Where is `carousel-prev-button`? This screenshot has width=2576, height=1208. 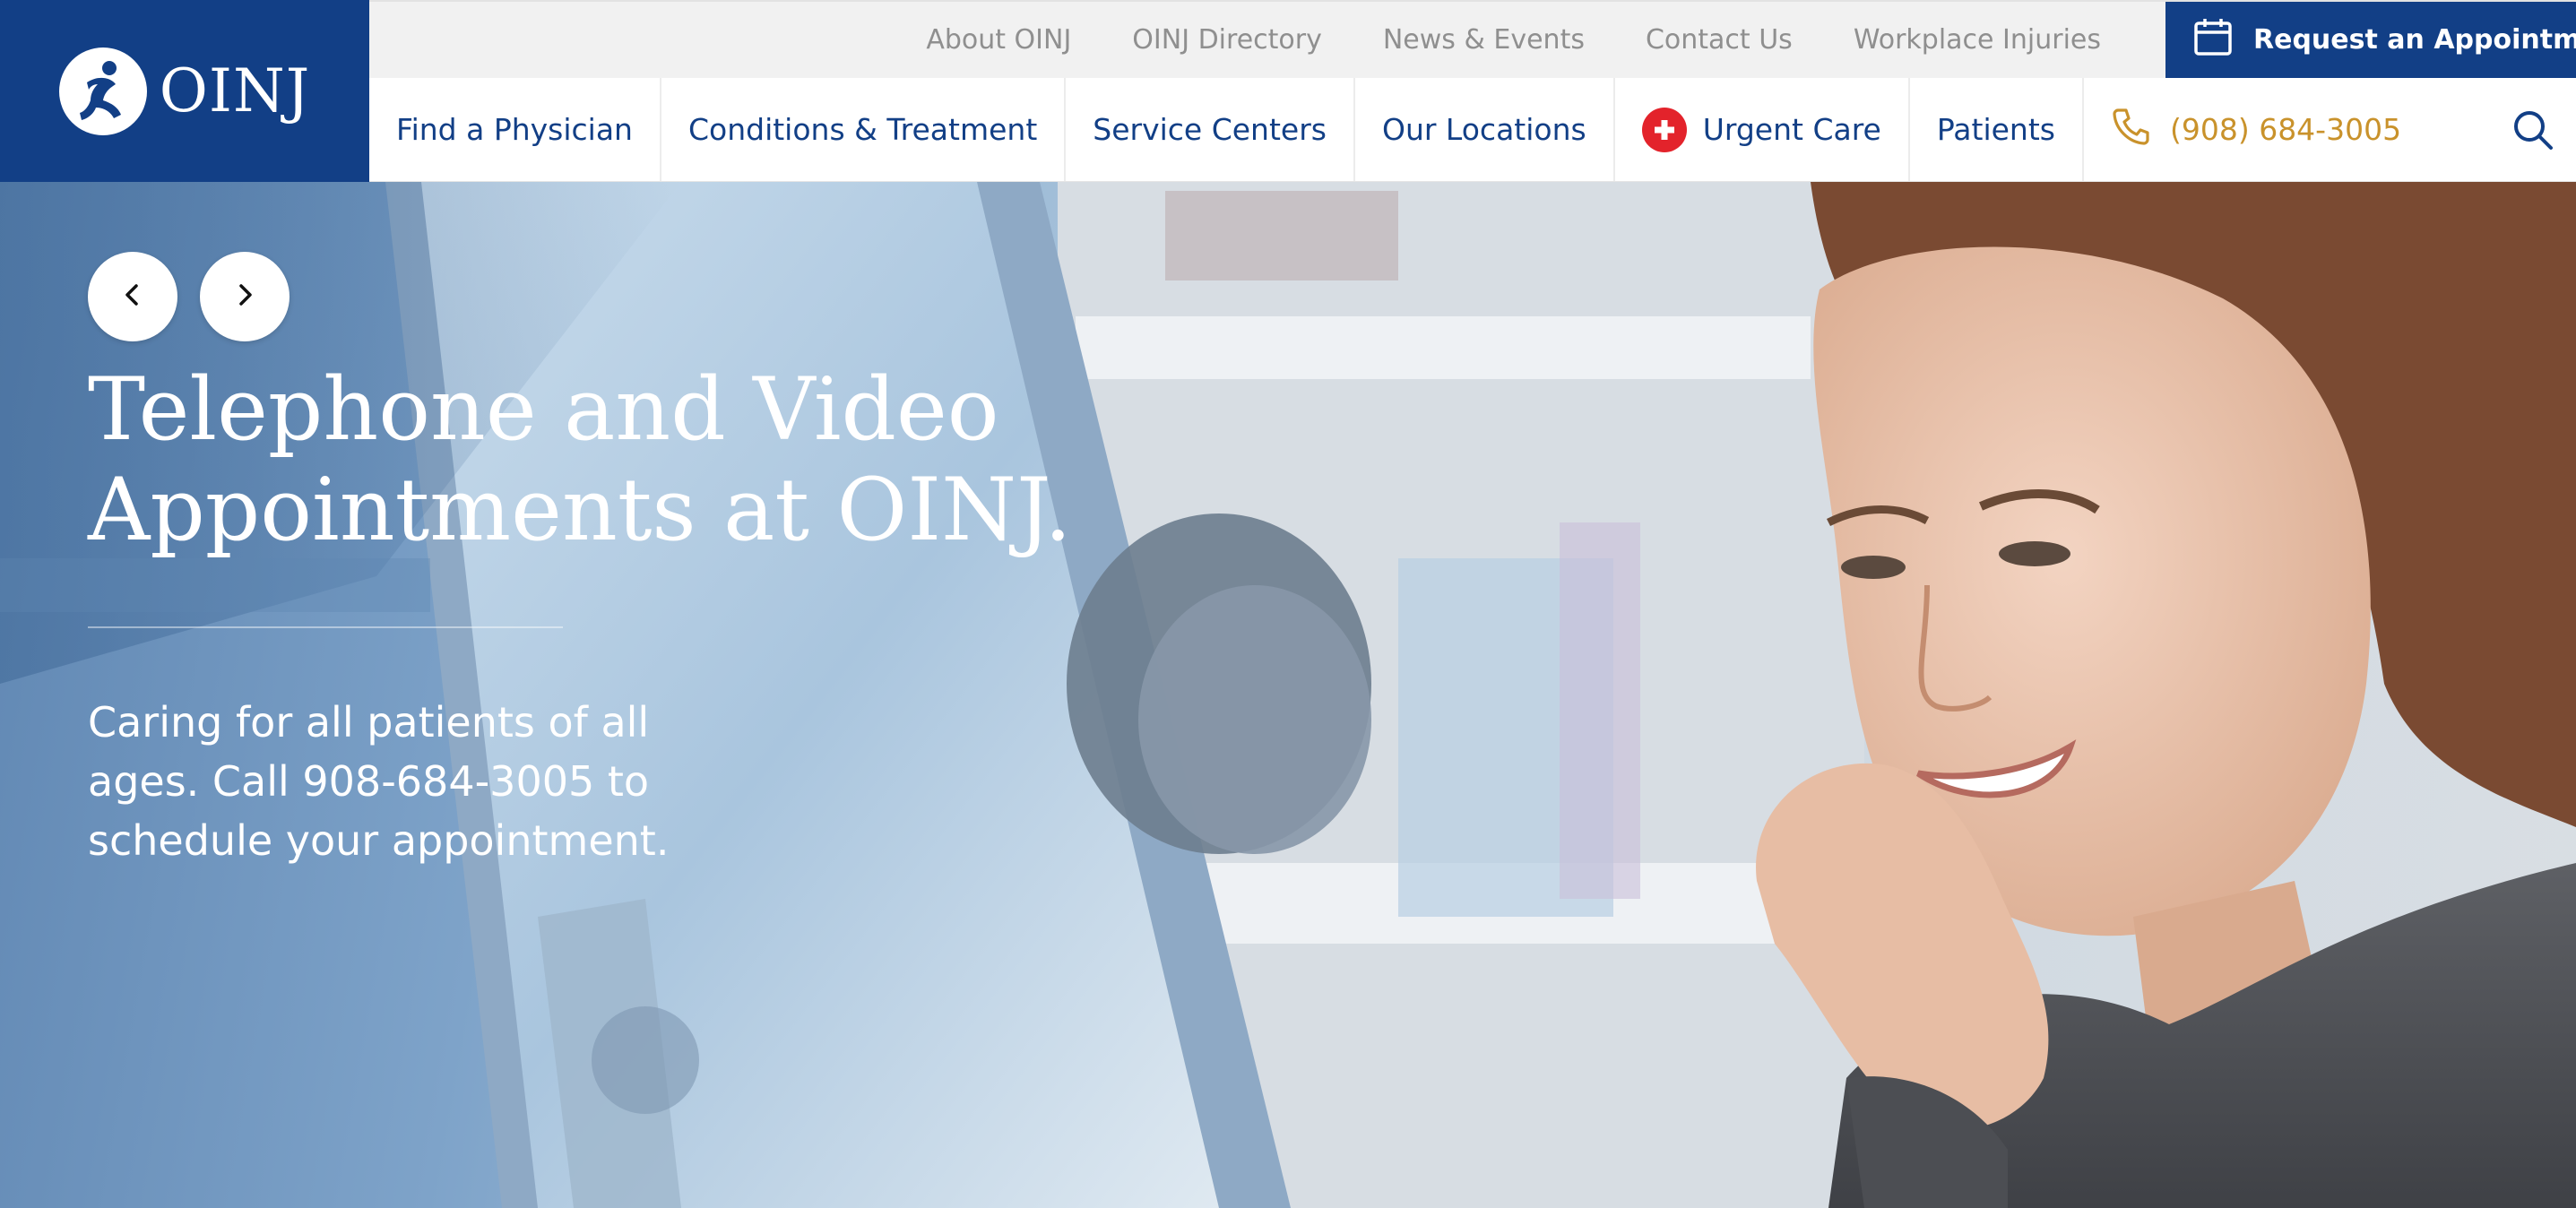
carousel-prev-button is located at coordinates (132, 296).